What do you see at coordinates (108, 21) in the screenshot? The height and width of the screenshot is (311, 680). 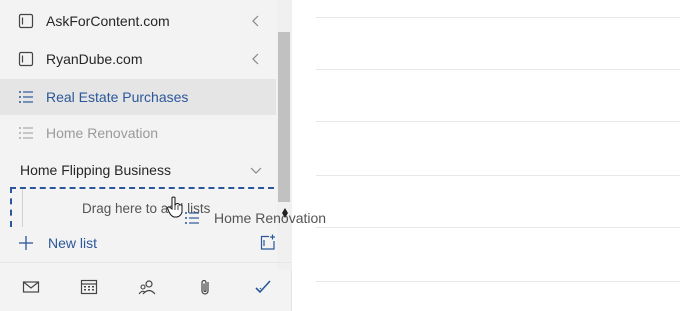 I see `sidebar-item-label: AskForContent.com` at bounding box center [108, 21].